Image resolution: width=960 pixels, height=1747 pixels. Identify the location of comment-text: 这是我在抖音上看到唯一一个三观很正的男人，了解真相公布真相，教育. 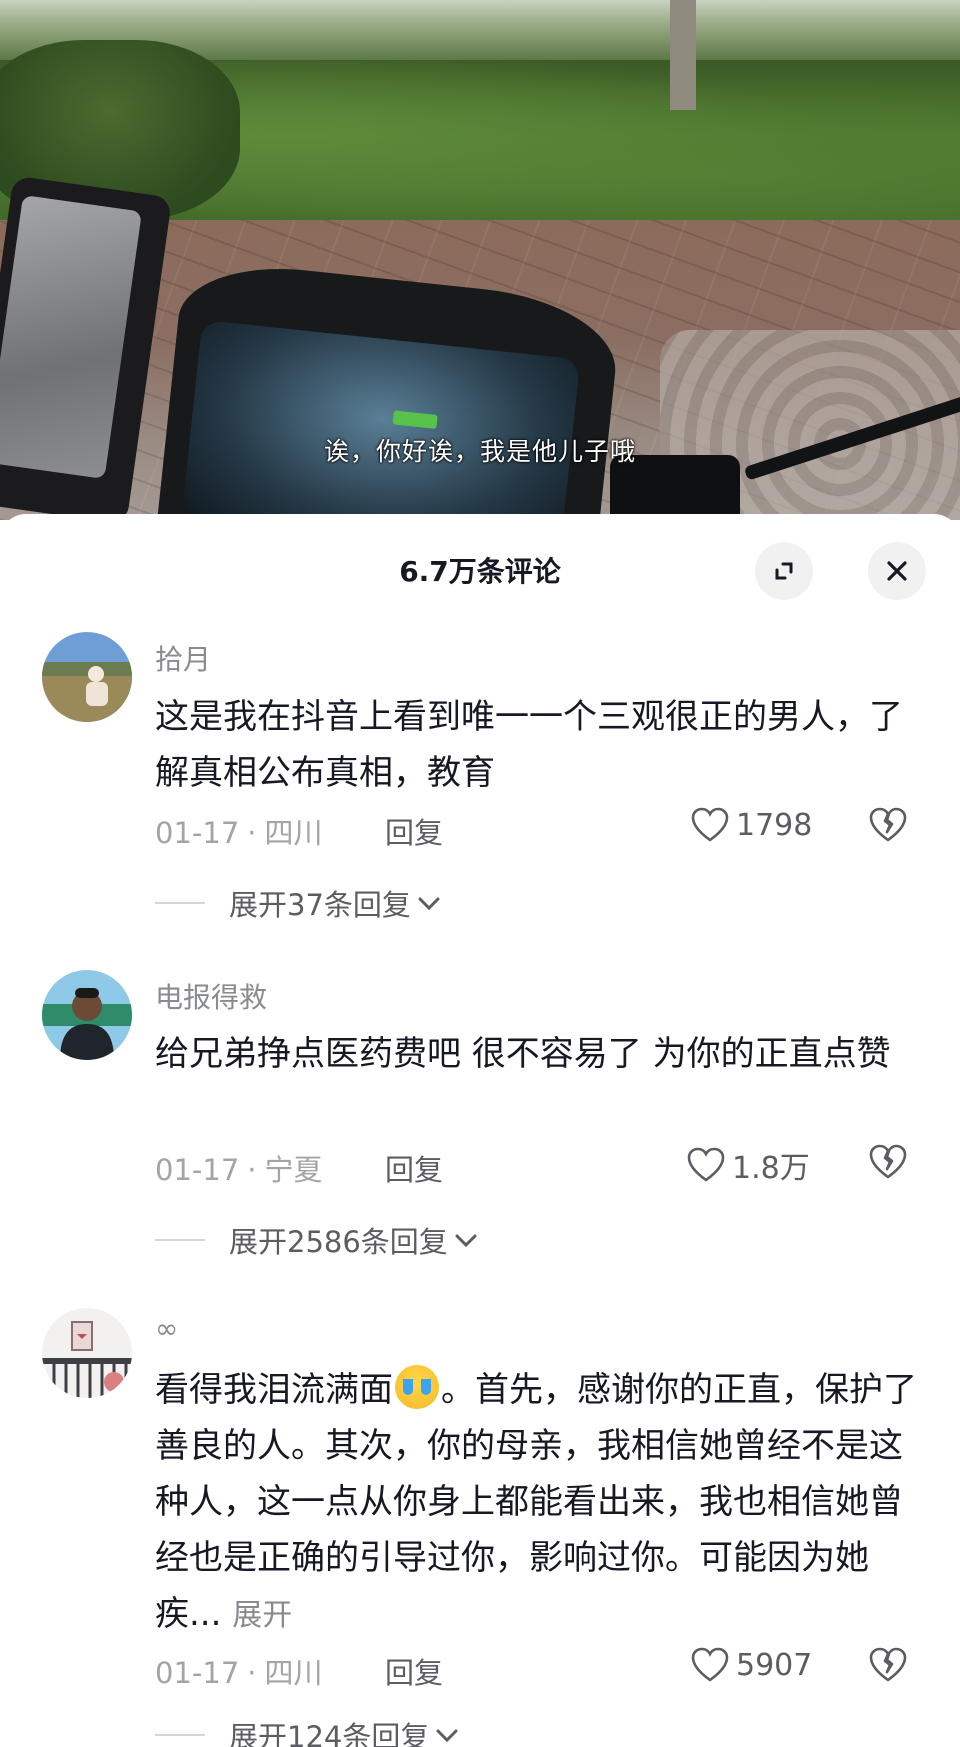
(529, 745).